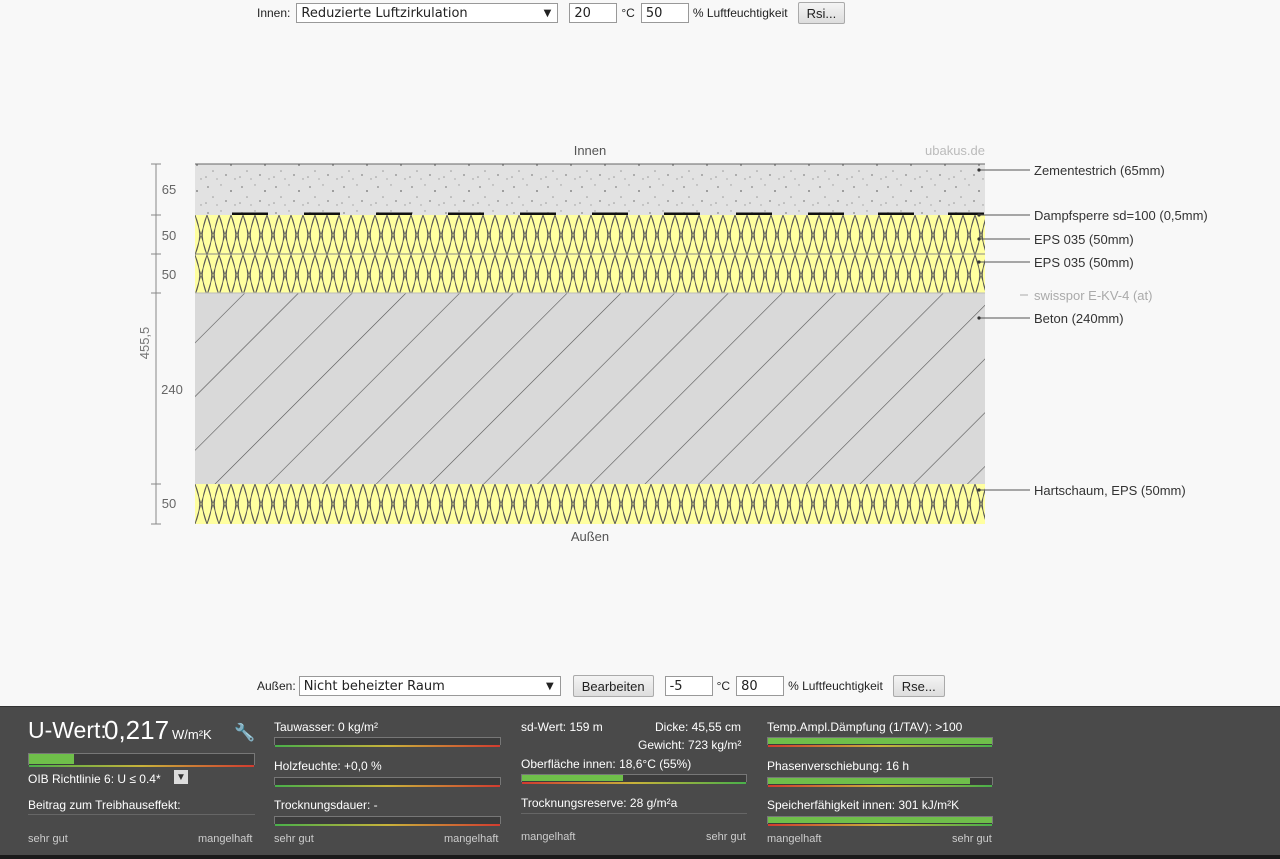 The height and width of the screenshot is (859, 1280). Describe the element at coordinates (1121, 215) in the screenshot. I see `layer-label: Dampfsperre sd=100 (0,5mm)` at that location.